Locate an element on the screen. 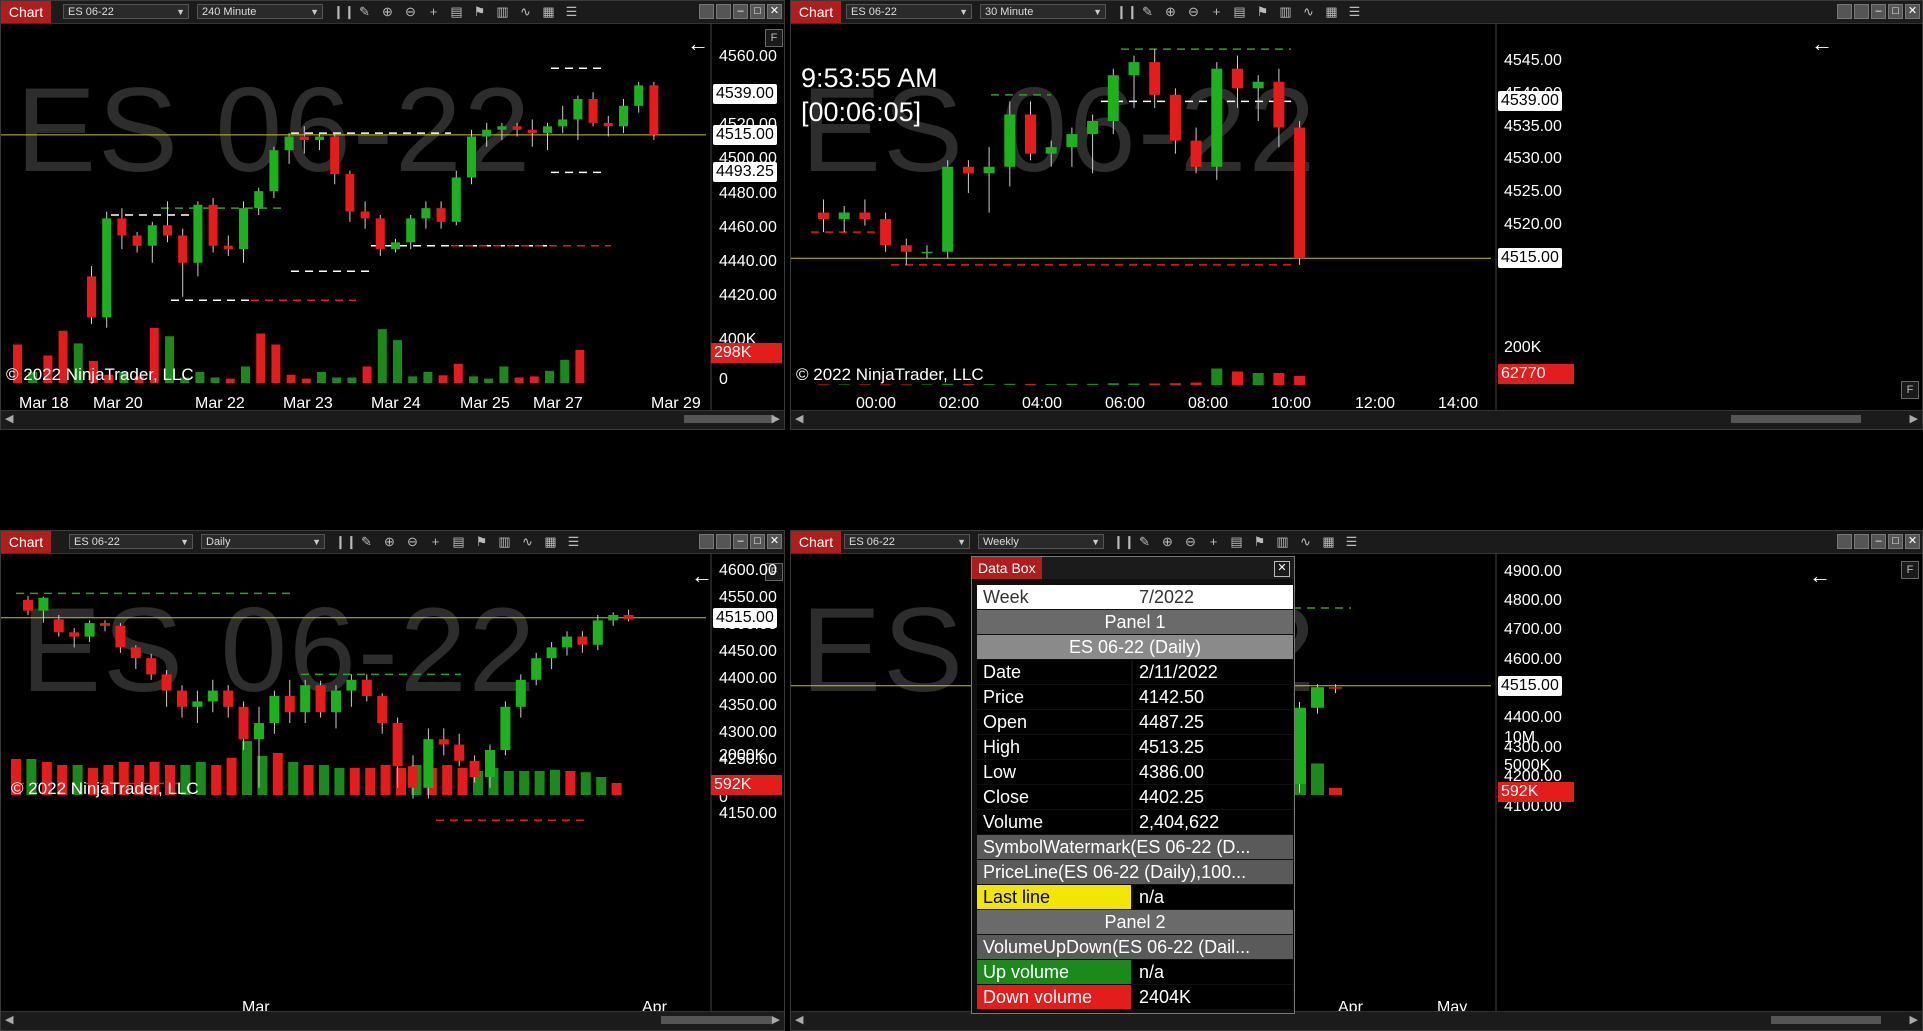  panel2-label: Panel 2 is located at coordinates (1135, 922).